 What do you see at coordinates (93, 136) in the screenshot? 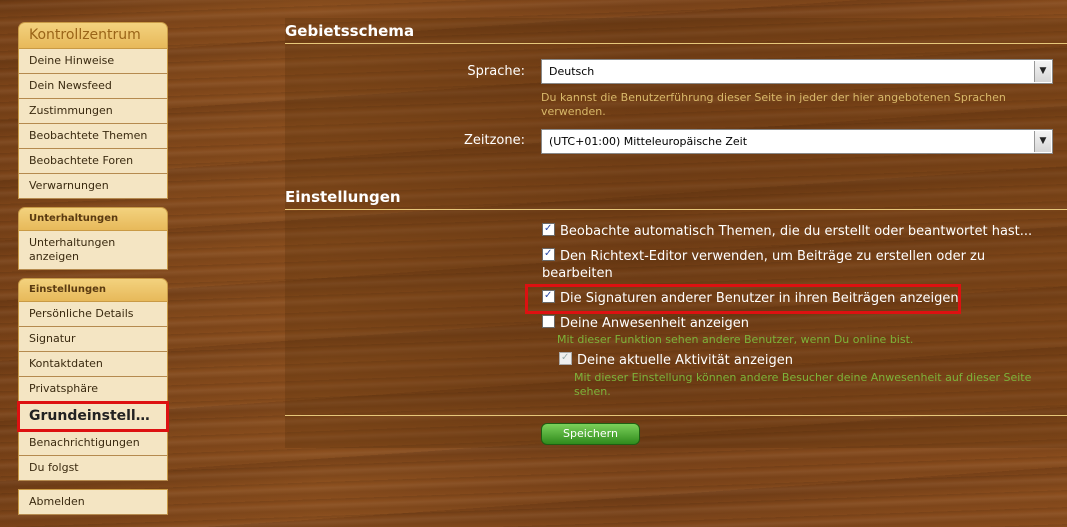
I see `sidebar-item-watched-threads: Beobachtete Themen` at bounding box center [93, 136].